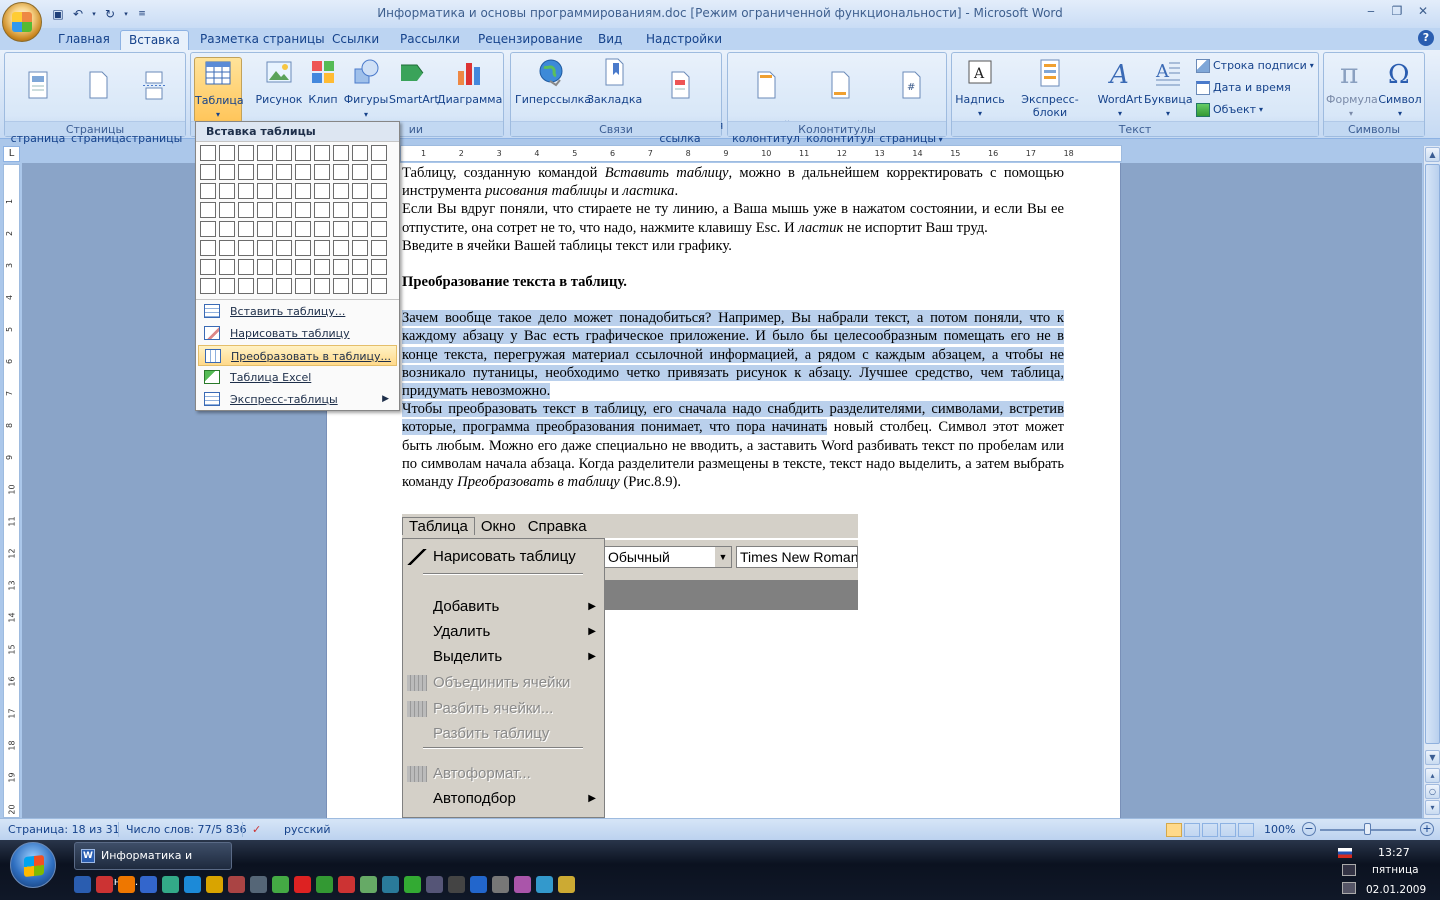 The height and width of the screenshot is (900, 1440). What do you see at coordinates (22, 22) in the screenshot?
I see `office-button` at bounding box center [22, 22].